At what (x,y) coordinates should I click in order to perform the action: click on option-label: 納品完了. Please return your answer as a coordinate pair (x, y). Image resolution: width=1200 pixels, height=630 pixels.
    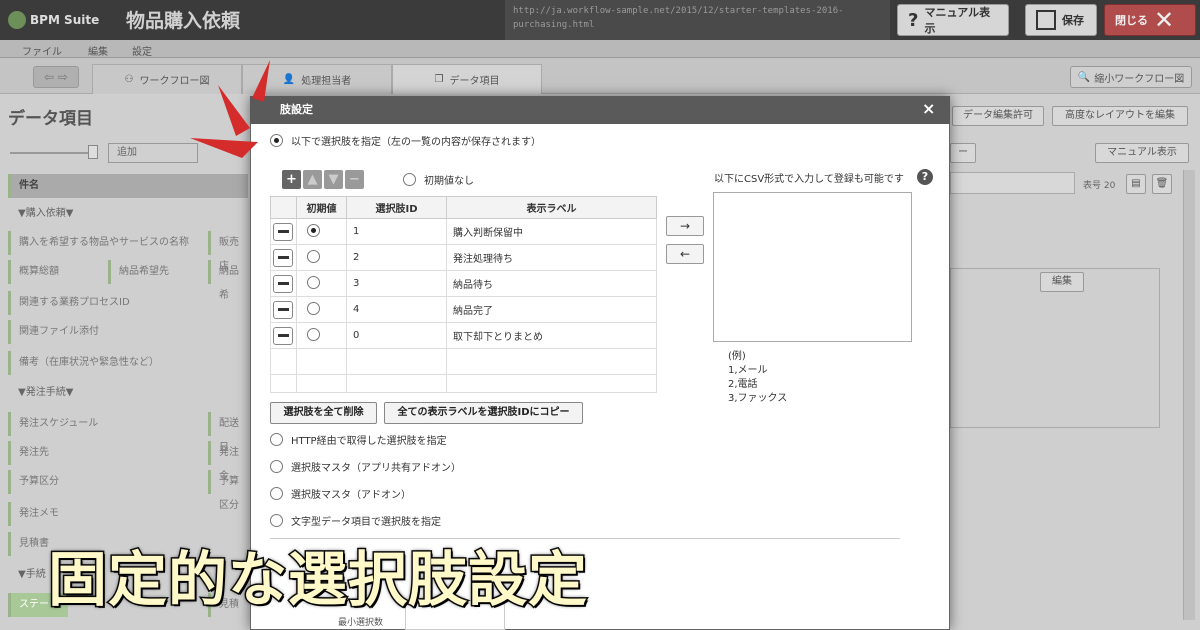
    Looking at the image, I should click on (551, 309).